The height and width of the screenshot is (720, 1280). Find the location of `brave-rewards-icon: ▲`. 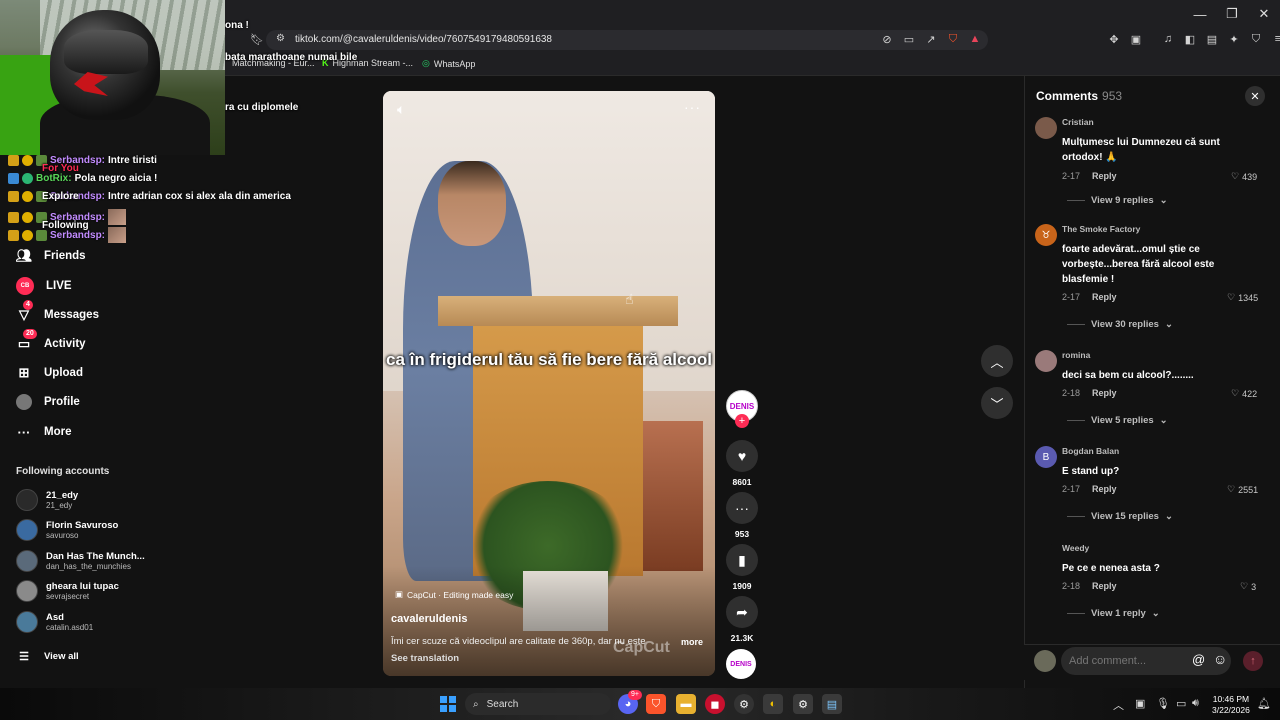

brave-rewards-icon: ▲ is located at coordinates (975, 39).